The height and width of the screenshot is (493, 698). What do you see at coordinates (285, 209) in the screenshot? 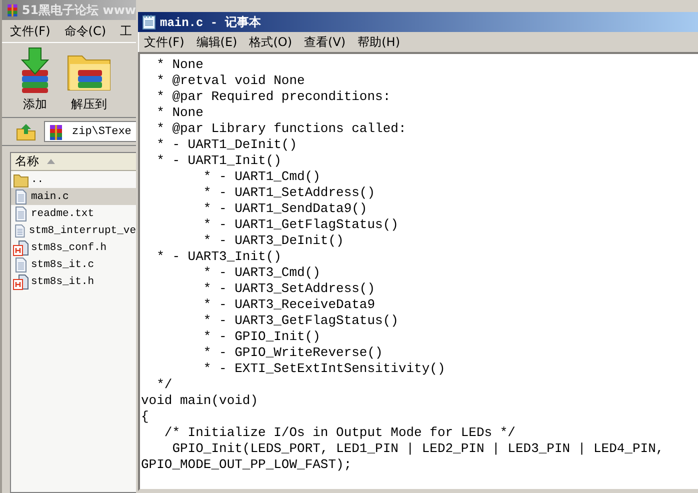
I see `code-line: * - UART1_SendData9()` at bounding box center [285, 209].